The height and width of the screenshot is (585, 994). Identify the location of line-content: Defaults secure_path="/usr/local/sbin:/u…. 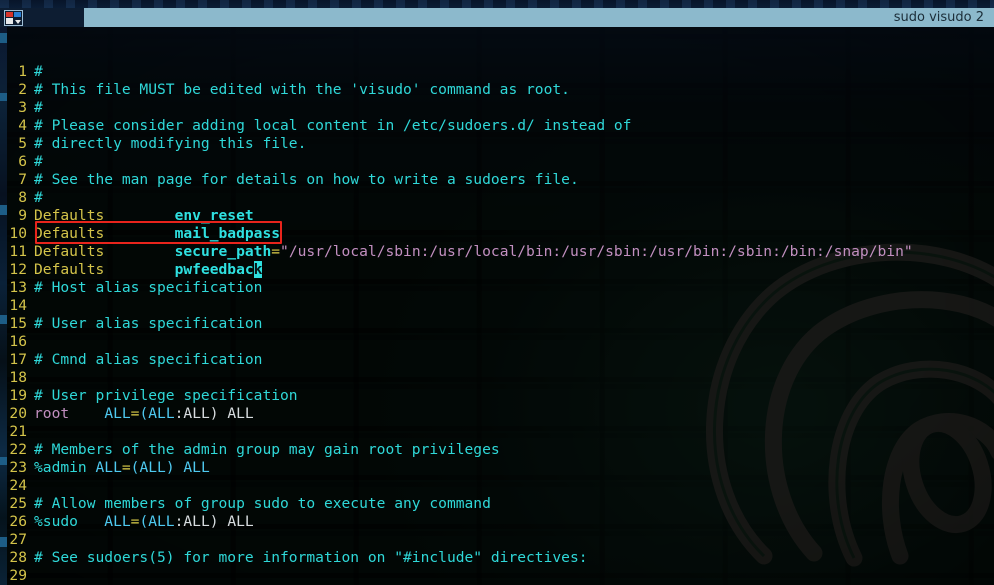
(514, 252).